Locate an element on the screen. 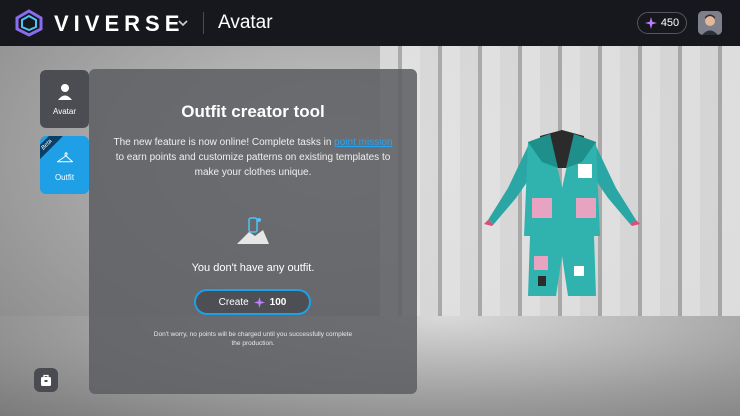  sidebar-item-avatar: Avatar is located at coordinates (64, 99).